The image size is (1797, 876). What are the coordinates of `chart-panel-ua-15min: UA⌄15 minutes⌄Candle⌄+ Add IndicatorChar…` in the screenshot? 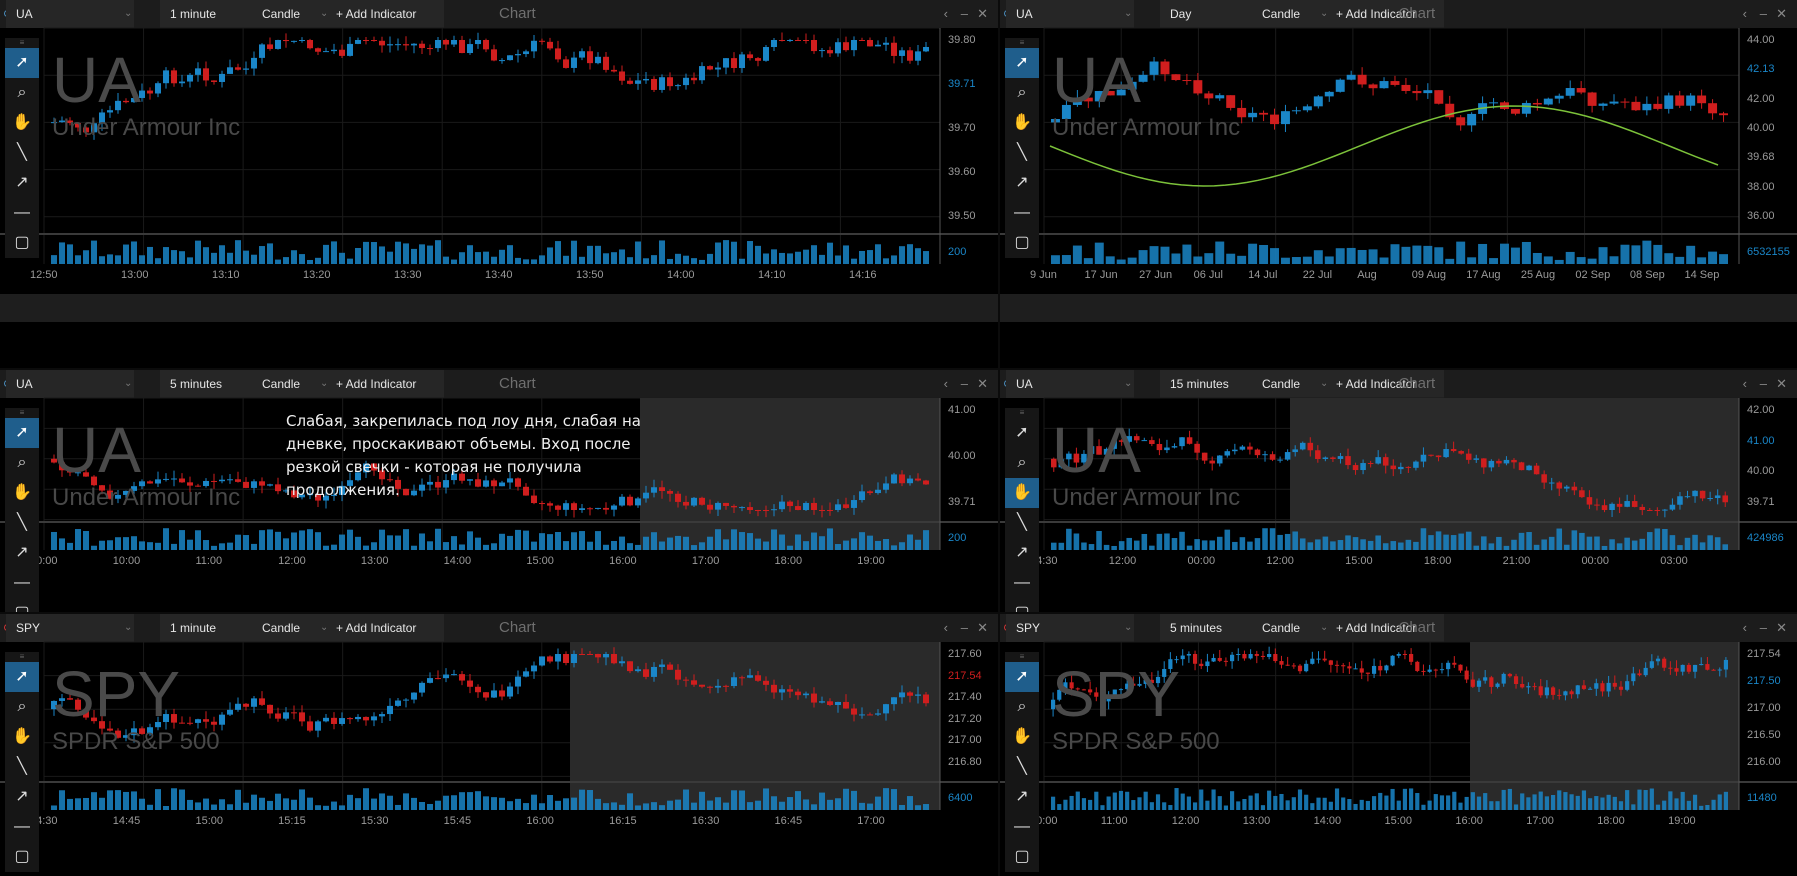 It's located at (1398, 491).